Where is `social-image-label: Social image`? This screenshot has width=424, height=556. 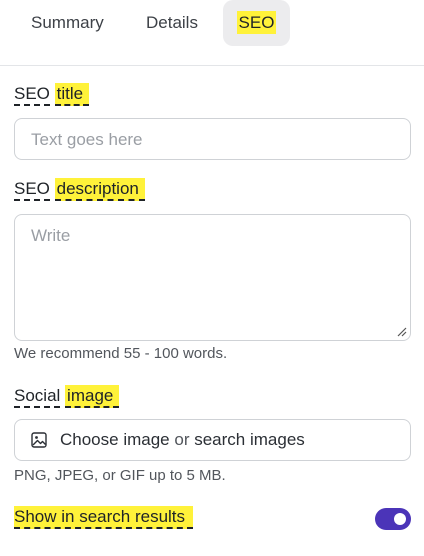
social-image-label: Social image is located at coordinates (67, 396).